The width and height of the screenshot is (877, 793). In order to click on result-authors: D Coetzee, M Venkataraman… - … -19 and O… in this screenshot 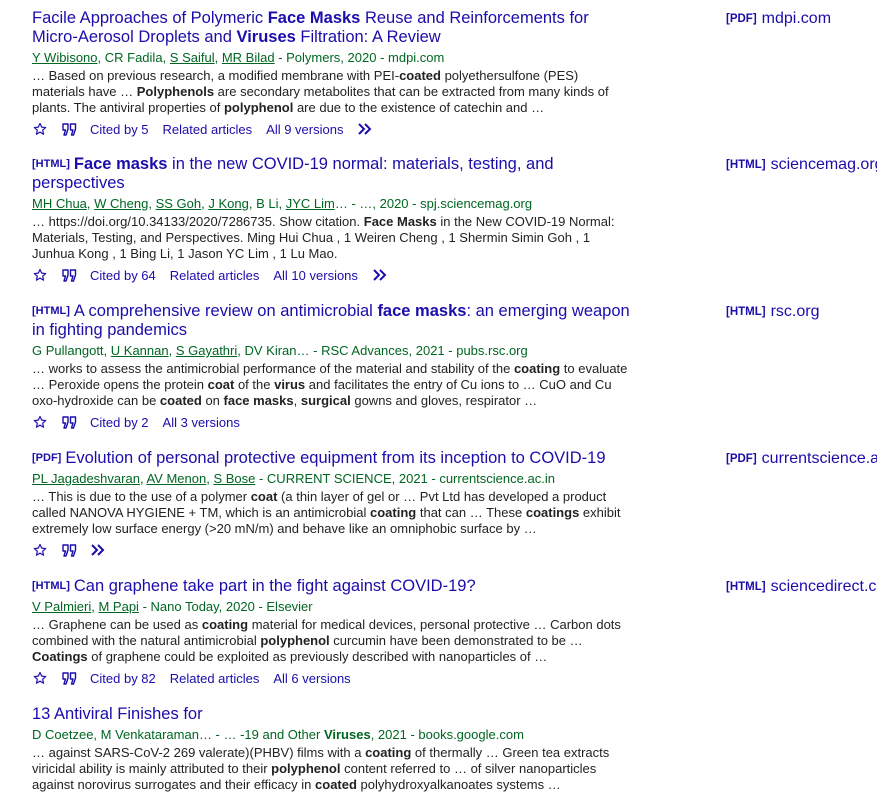, I will do `click(278, 734)`.